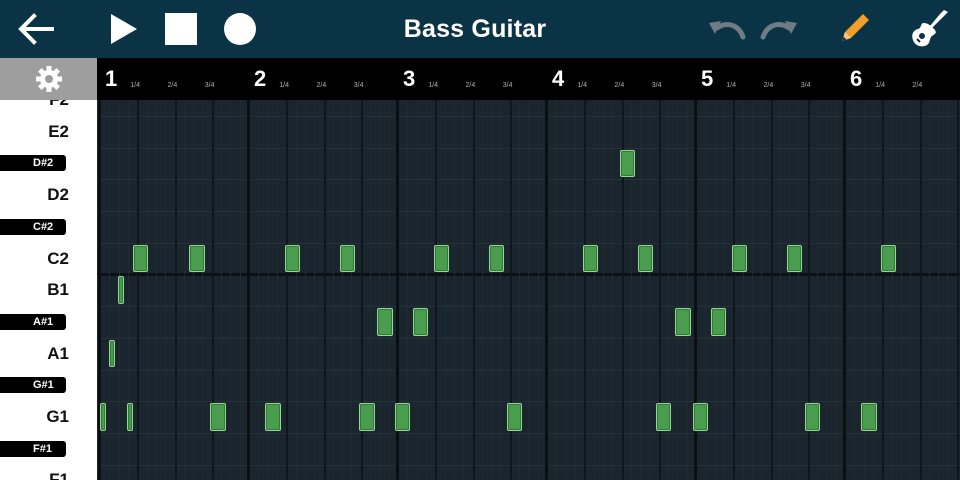  Describe the element at coordinates (854, 29) in the screenshot. I see `pencil-tool-button` at that location.